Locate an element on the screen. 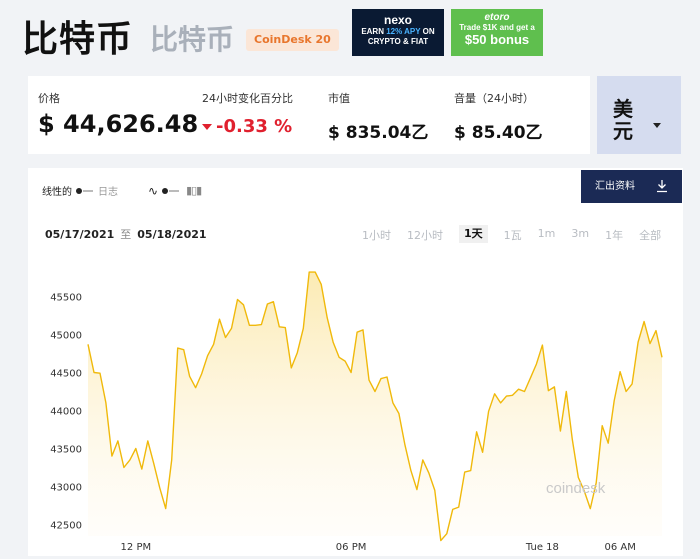  date-separator: 至 is located at coordinates (126, 234).